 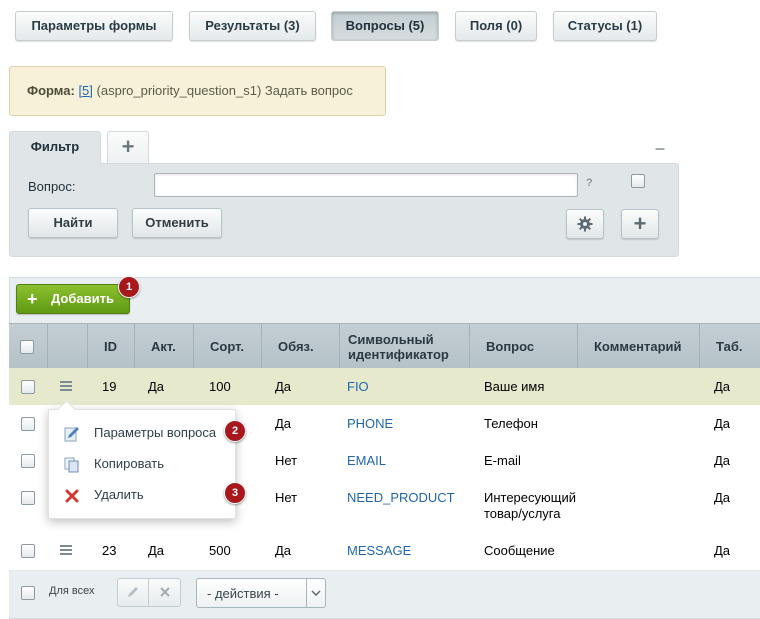 I want to click on add-filter-field-button: +, so click(x=640, y=224).